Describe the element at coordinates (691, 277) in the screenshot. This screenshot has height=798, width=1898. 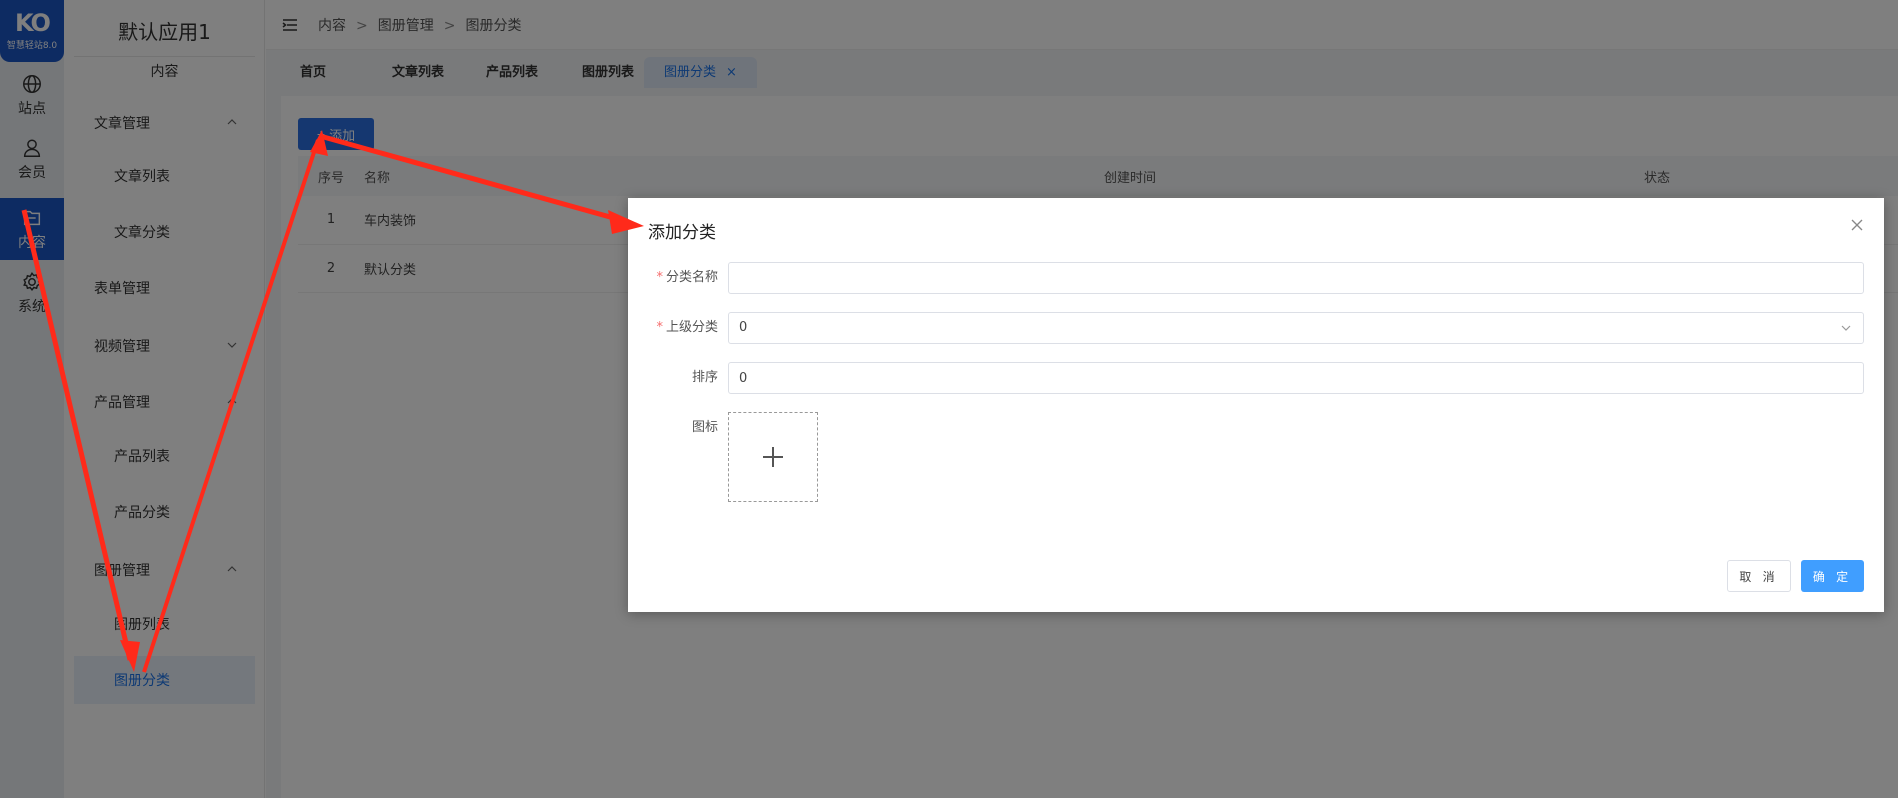
I see `field-label-text: 分类名称` at that location.